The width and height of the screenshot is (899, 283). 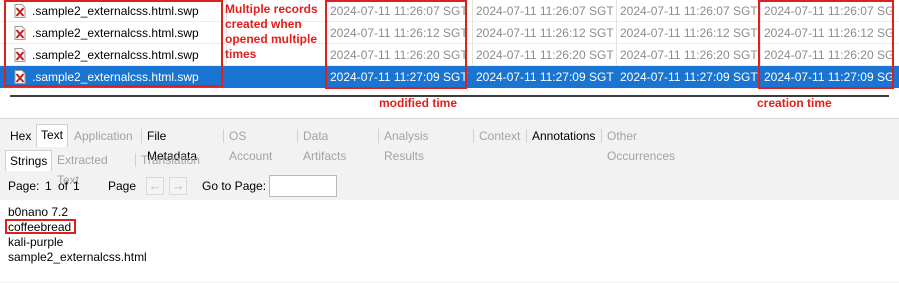 I want to click on tab-text: Text, so click(x=52, y=135).